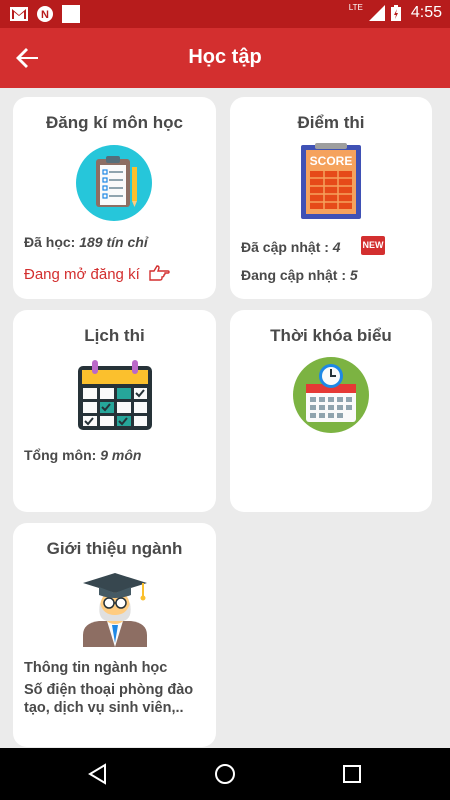 The image size is (450, 800). I want to click on page-title: Học tập, so click(225, 57).